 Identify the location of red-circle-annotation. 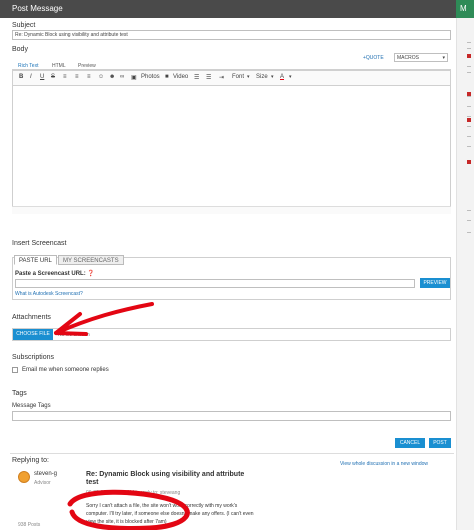
(128, 509).